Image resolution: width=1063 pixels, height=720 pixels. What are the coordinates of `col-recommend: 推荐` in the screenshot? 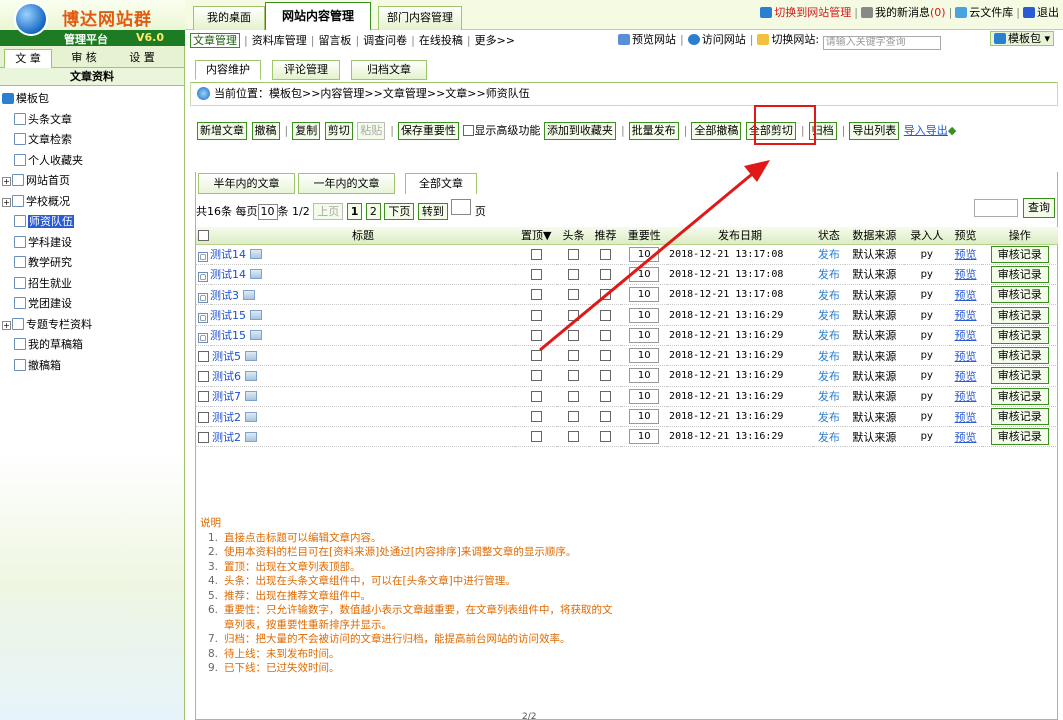 It's located at (605, 236).